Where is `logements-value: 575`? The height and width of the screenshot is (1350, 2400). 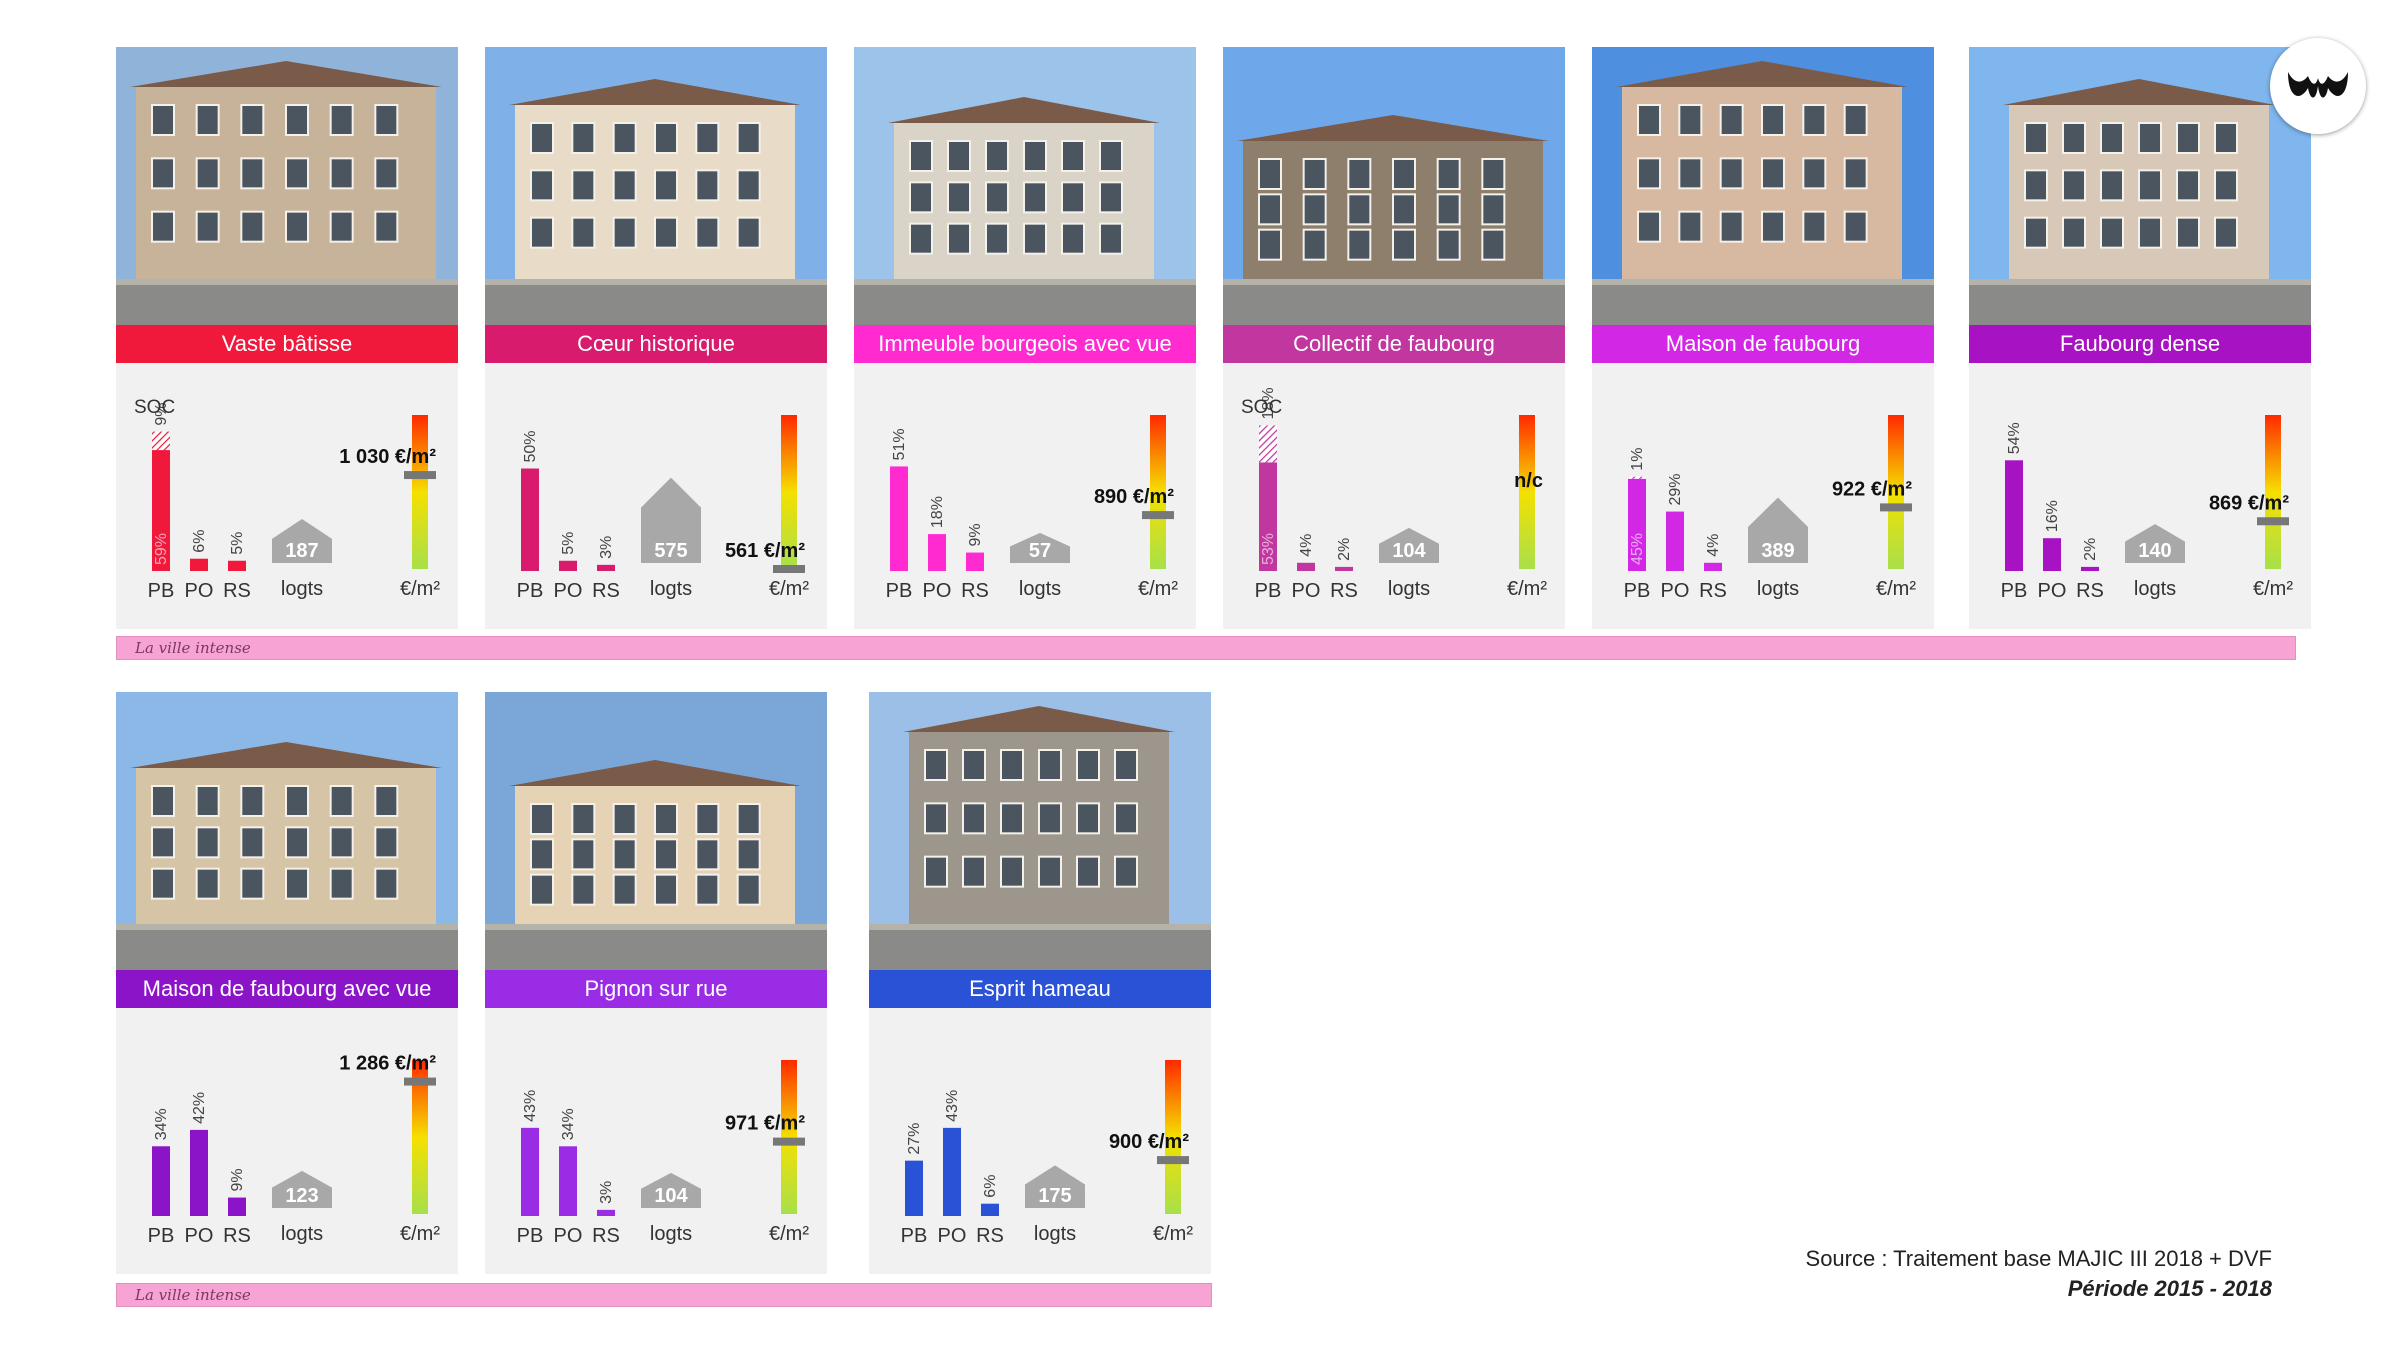 logements-value: 575 is located at coordinates (670, 551).